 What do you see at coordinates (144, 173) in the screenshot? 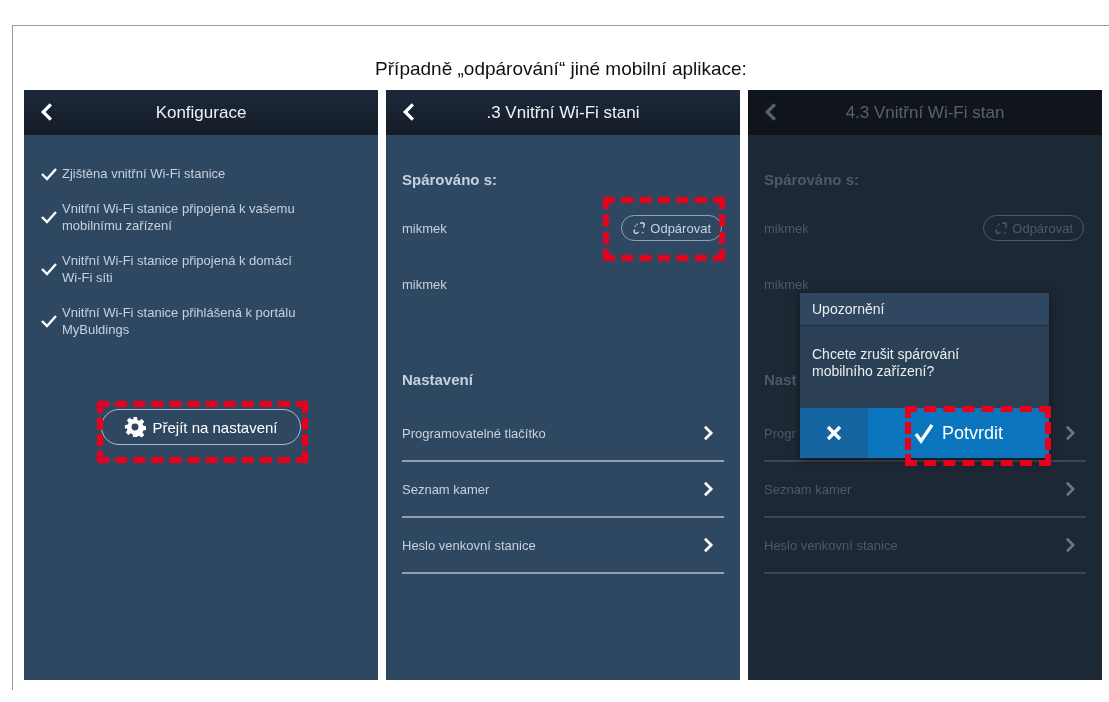
I see `step-text: Zjištěna vnitřní Wi-Fi stanice` at bounding box center [144, 173].